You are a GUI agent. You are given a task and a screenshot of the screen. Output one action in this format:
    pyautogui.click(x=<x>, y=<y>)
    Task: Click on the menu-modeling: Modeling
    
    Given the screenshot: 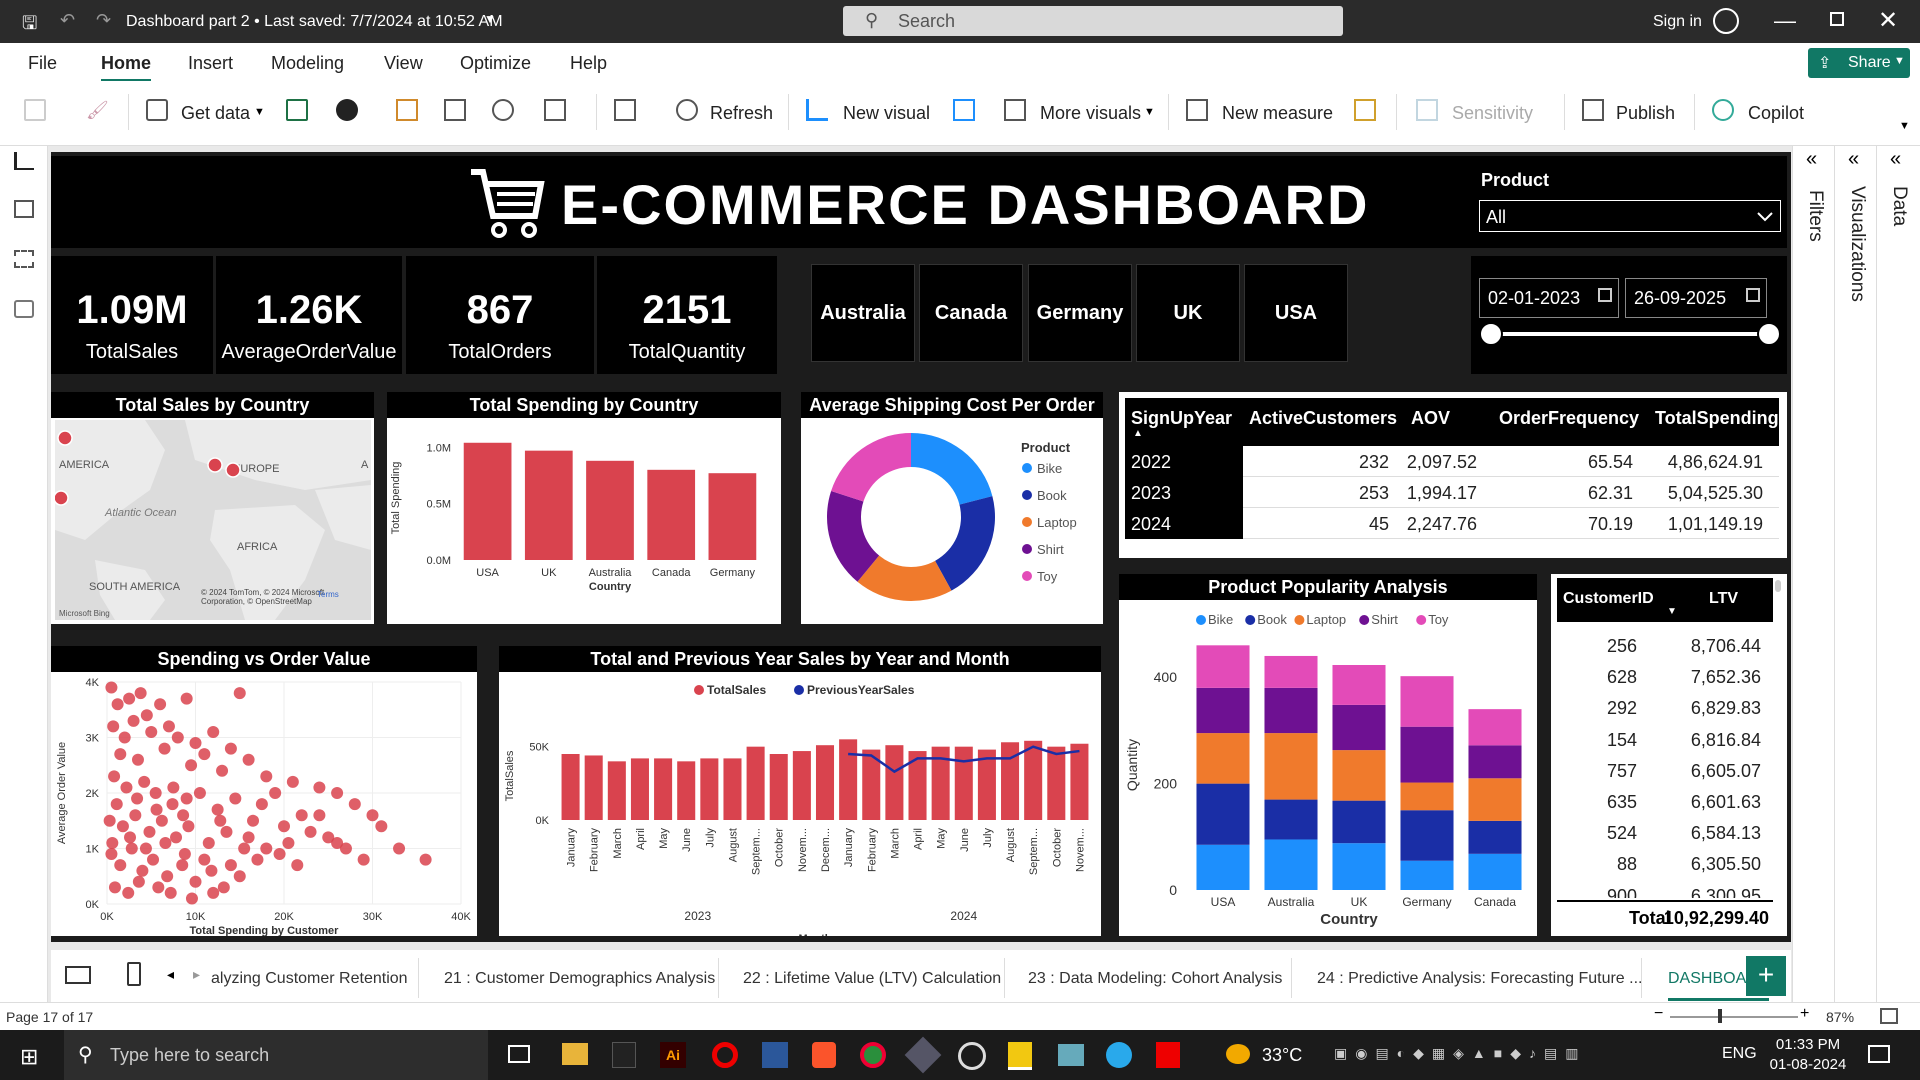 What is the action you would take?
    pyautogui.click(x=307, y=63)
    